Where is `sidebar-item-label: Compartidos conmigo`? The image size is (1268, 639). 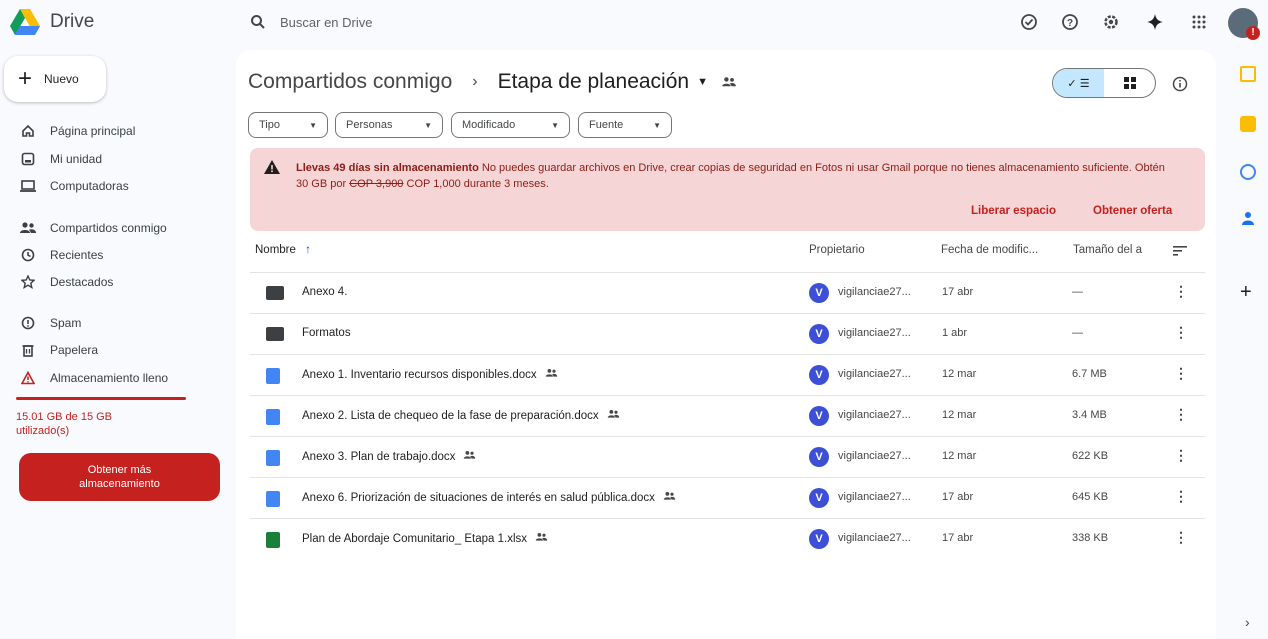 sidebar-item-label: Compartidos conmigo is located at coordinates (108, 228).